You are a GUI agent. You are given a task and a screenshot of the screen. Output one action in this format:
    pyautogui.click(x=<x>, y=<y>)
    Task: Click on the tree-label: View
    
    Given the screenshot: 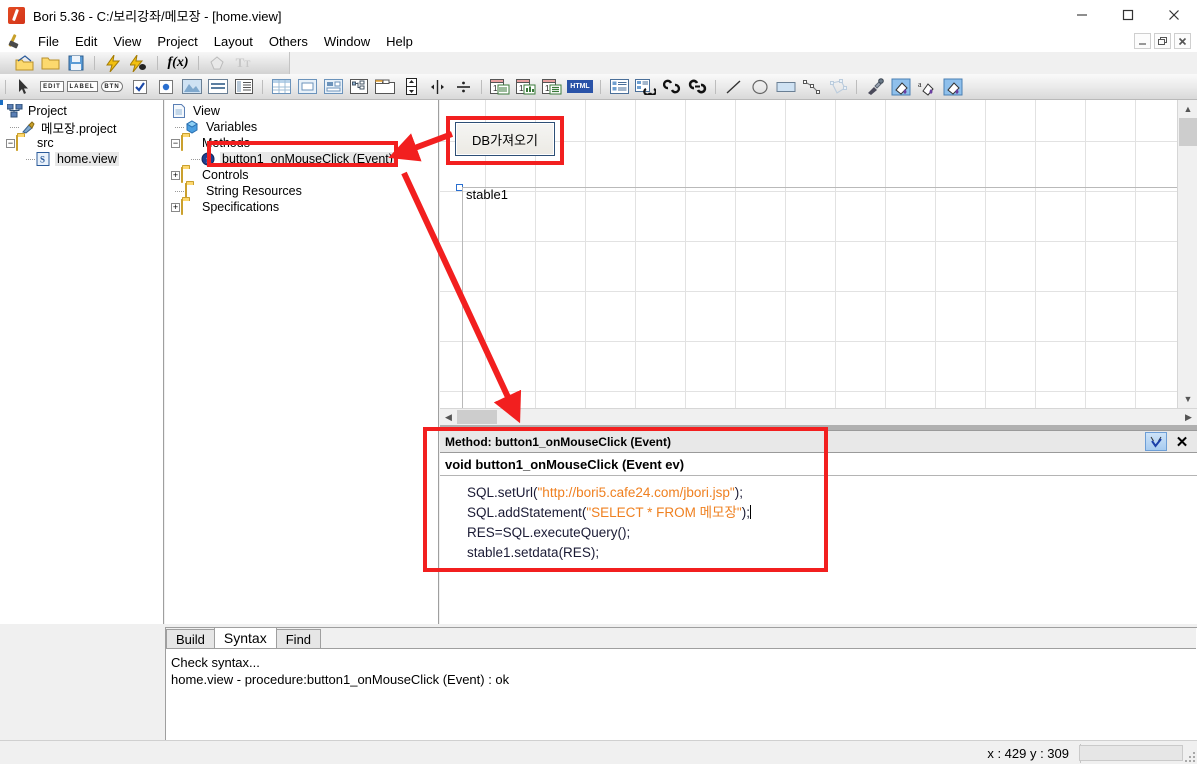 What is the action you would take?
    pyautogui.click(x=206, y=111)
    